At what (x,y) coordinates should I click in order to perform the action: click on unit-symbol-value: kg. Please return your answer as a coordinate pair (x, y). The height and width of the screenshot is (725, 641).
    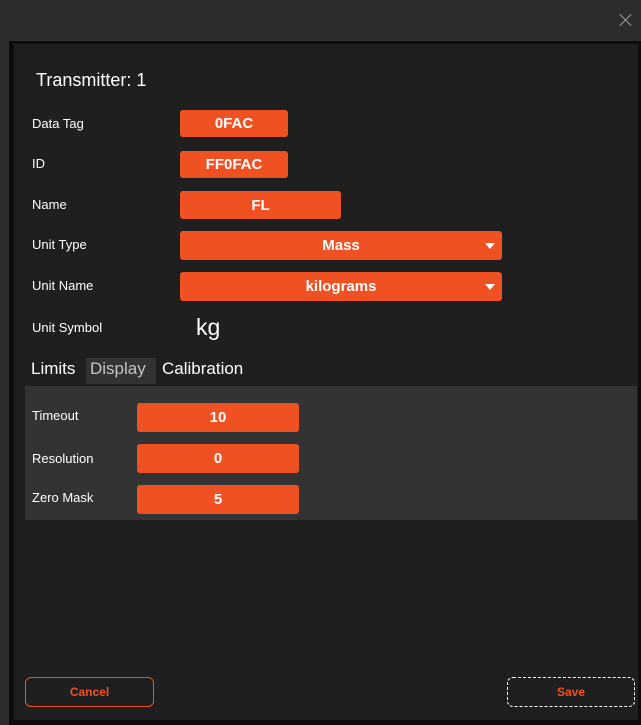
    Looking at the image, I should click on (208, 327).